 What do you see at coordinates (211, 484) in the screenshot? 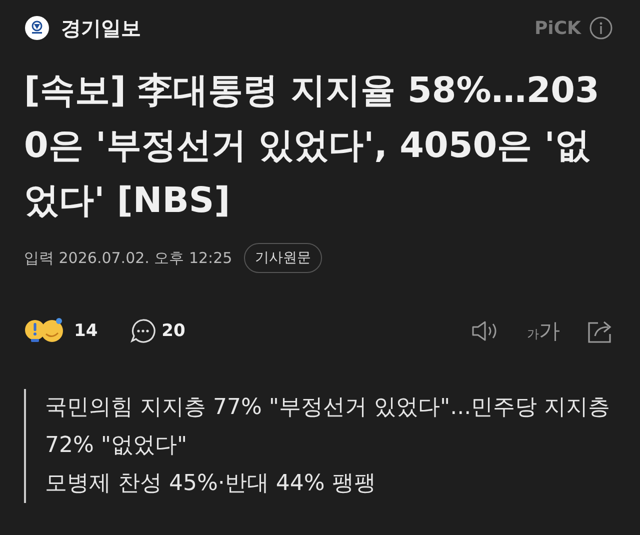
I see `subtitle-line: 모병제 찬성 45%·반대 44% 팽팽` at bounding box center [211, 484].